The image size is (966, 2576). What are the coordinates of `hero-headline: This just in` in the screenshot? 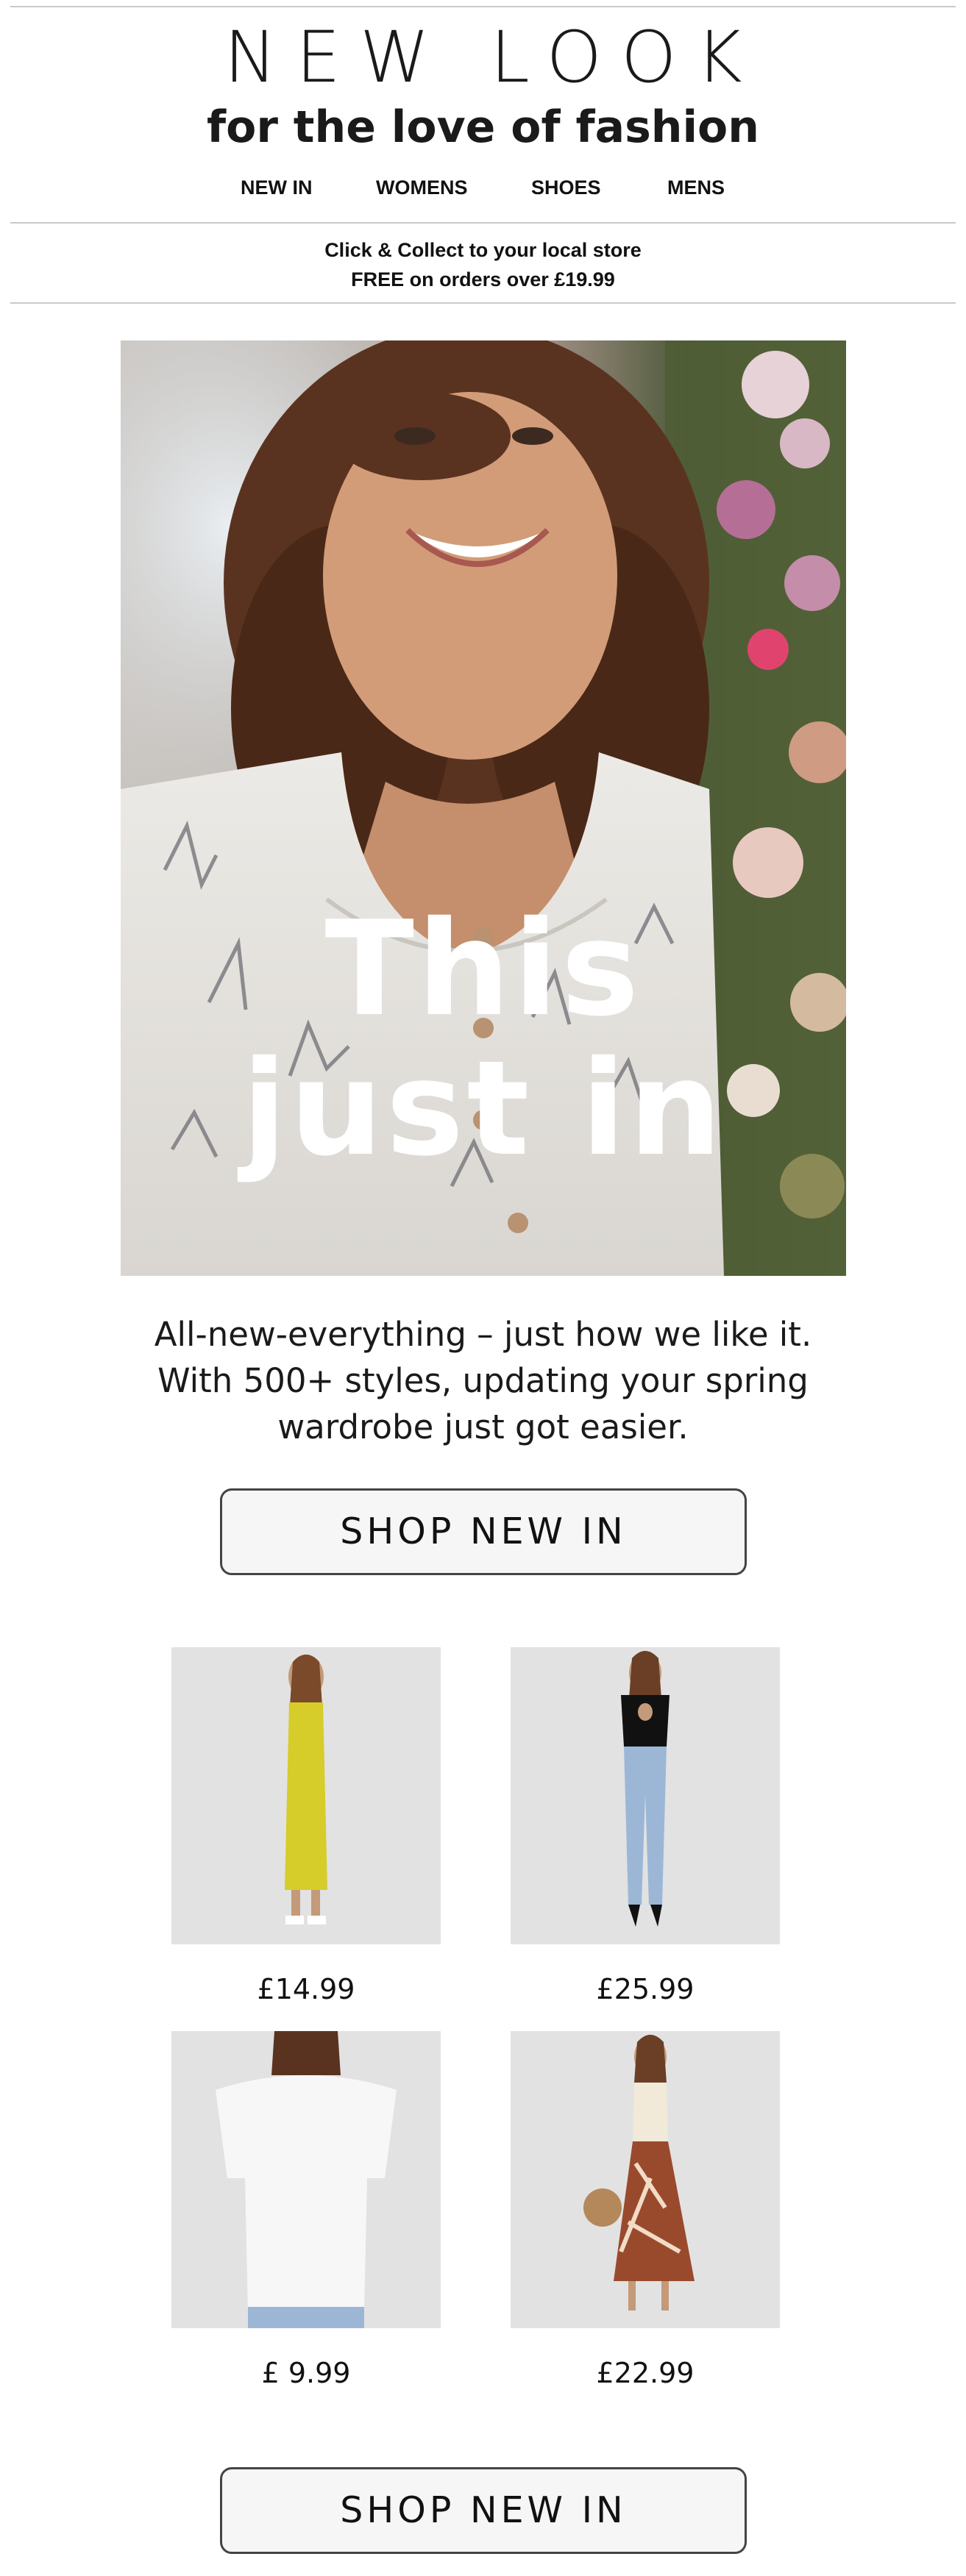 It's located at (484, 1039).